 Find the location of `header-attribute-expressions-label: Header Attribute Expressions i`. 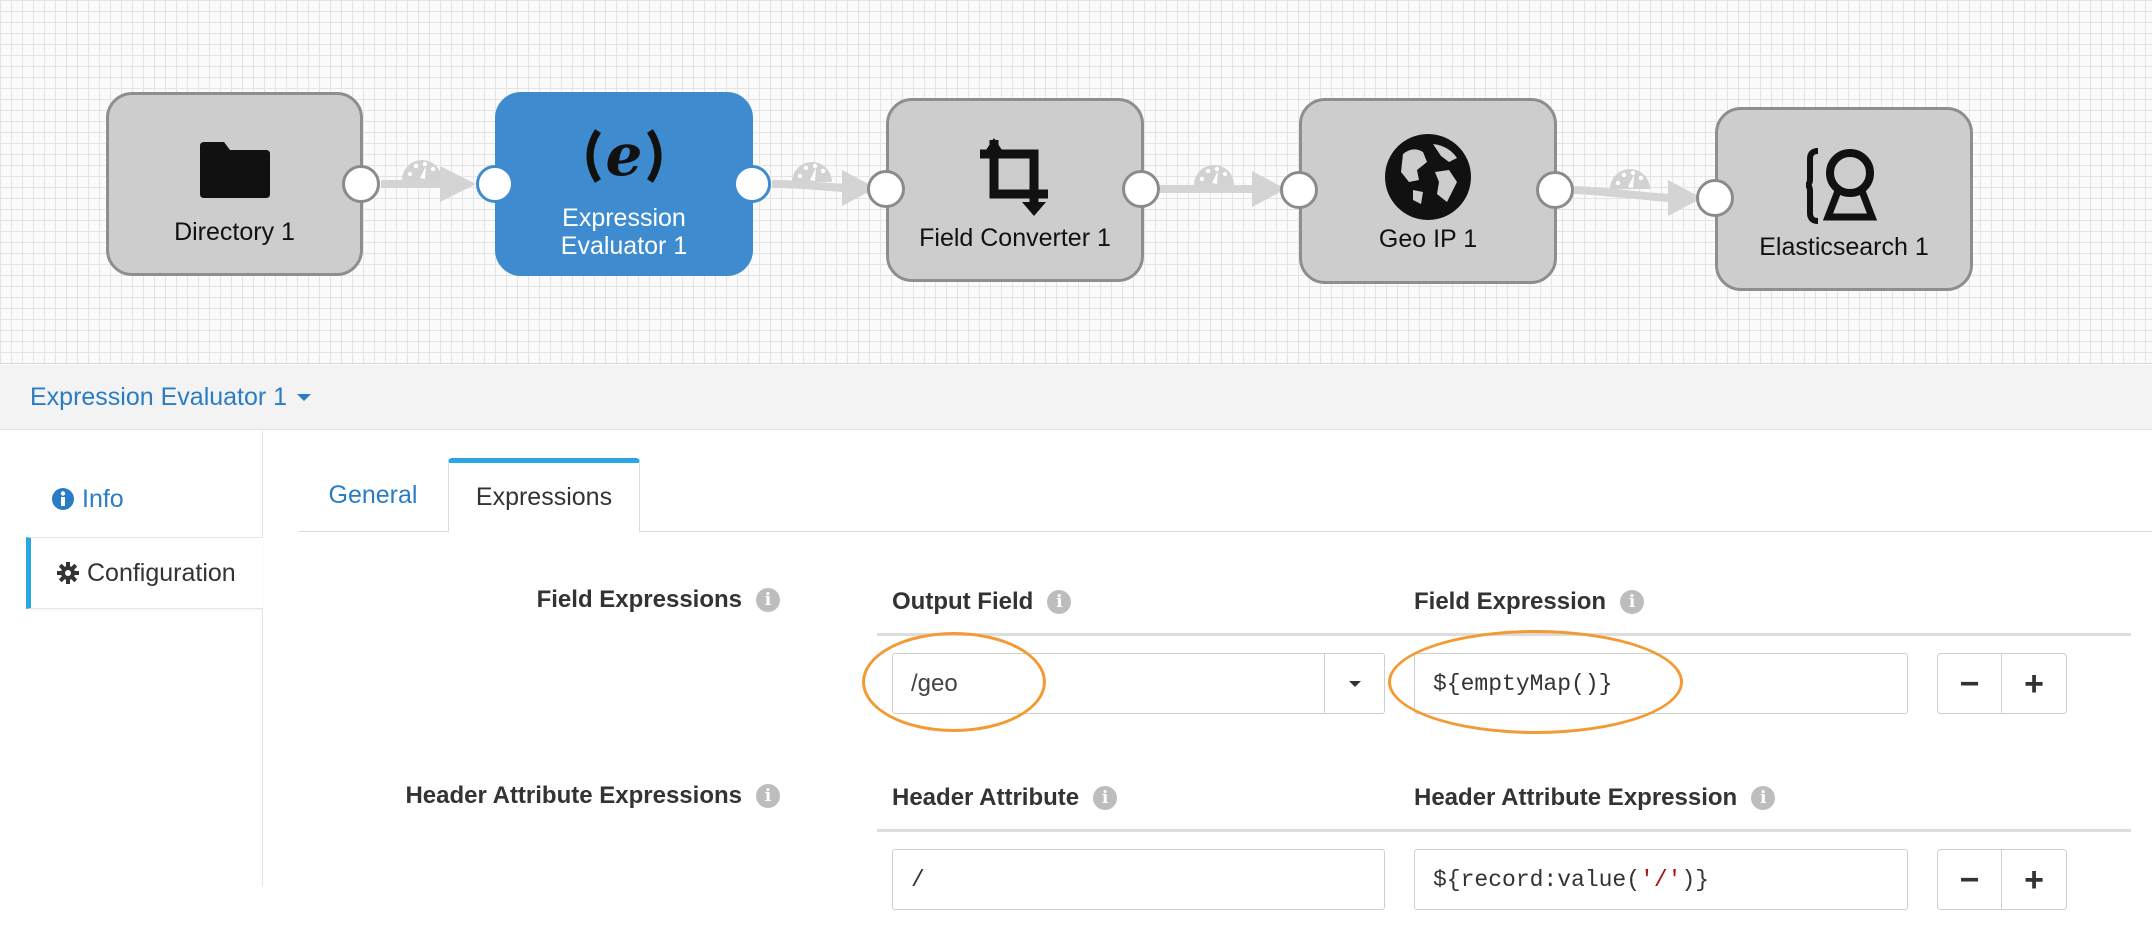

header-attribute-expressions-label: Header Attribute Expressions i is located at coordinates (592, 796).